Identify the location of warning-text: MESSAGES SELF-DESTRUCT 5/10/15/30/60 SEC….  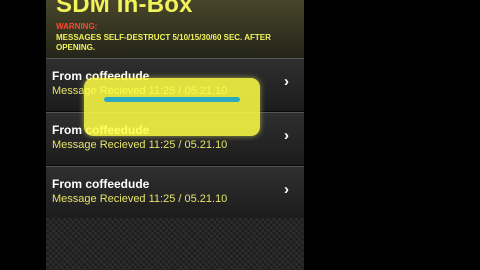
(163, 42).